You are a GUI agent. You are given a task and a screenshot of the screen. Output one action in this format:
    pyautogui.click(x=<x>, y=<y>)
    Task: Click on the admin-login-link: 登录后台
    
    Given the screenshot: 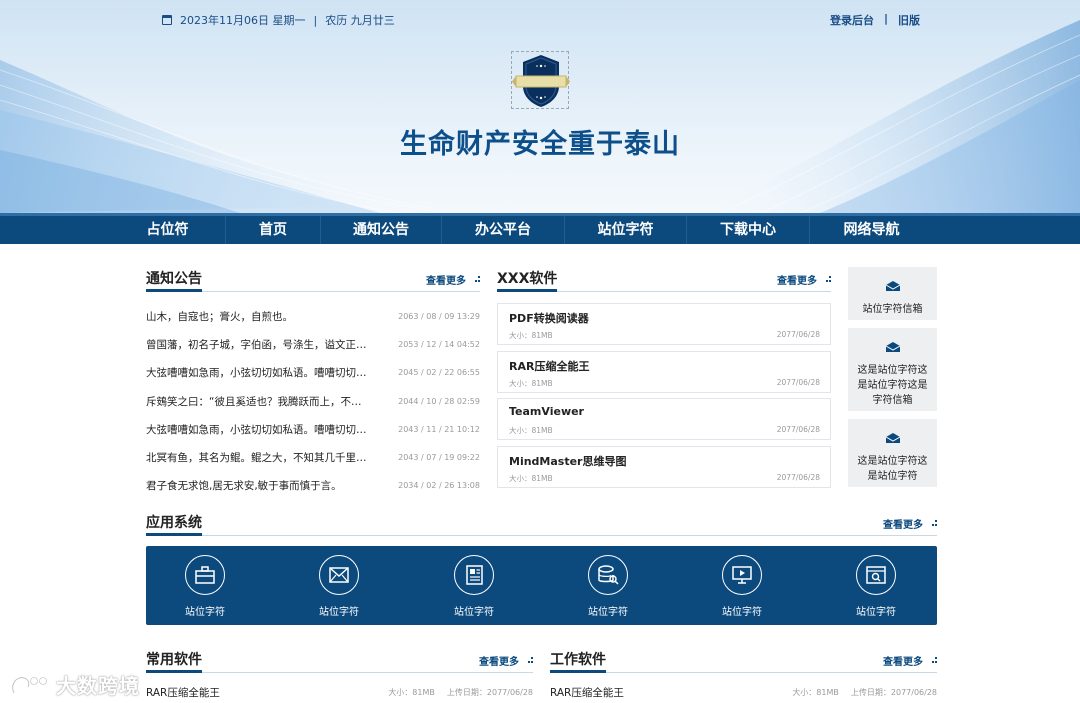 What is the action you would take?
    pyautogui.click(x=852, y=20)
    